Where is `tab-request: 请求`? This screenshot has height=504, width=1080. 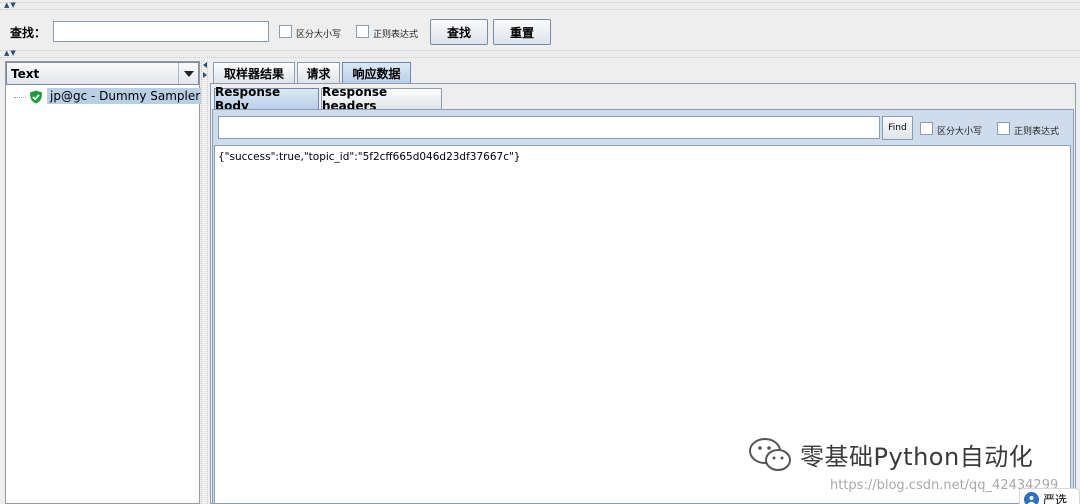
tab-request: 请求 is located at coordinates (318, 72).